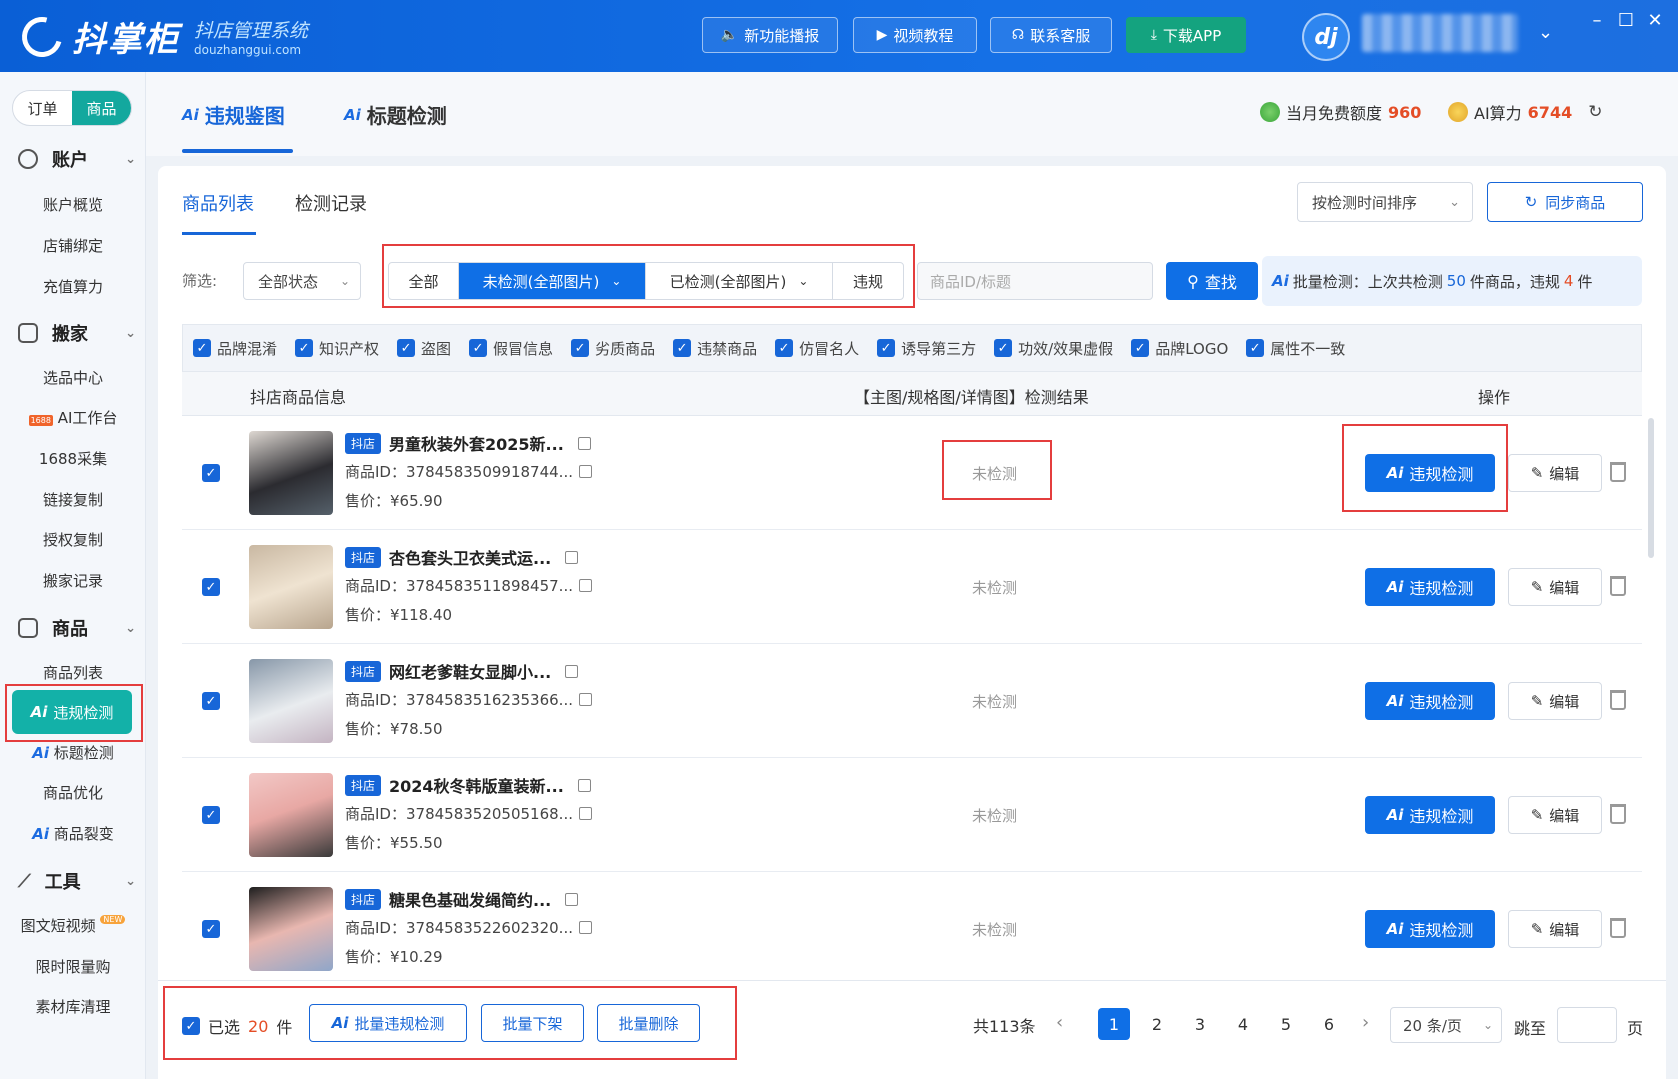  Describe the element at coordinates (72, 712) in the screenshot. I see `sidebar-item-violation-detect: Ai 违规检测` at that location.